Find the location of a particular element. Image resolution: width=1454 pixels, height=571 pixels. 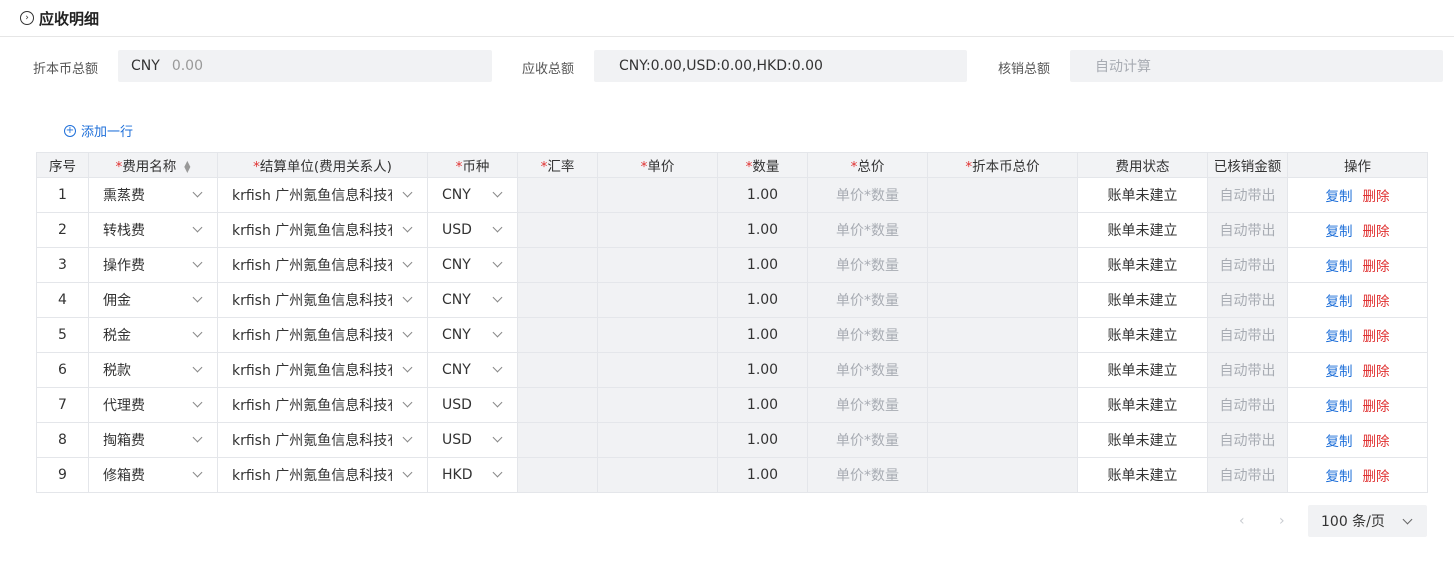

column-header-label: 折本币总价 is located at coordinates (1006, 167).